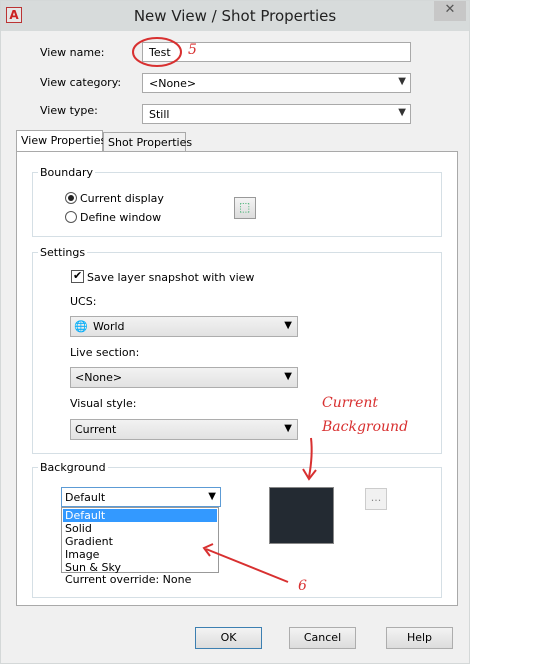 The height and width of the screenshot is (664, 543). Describe the element at coordinates (247, 565) in the screenshot. I see `annotation-arrow-dropdown` at that location.